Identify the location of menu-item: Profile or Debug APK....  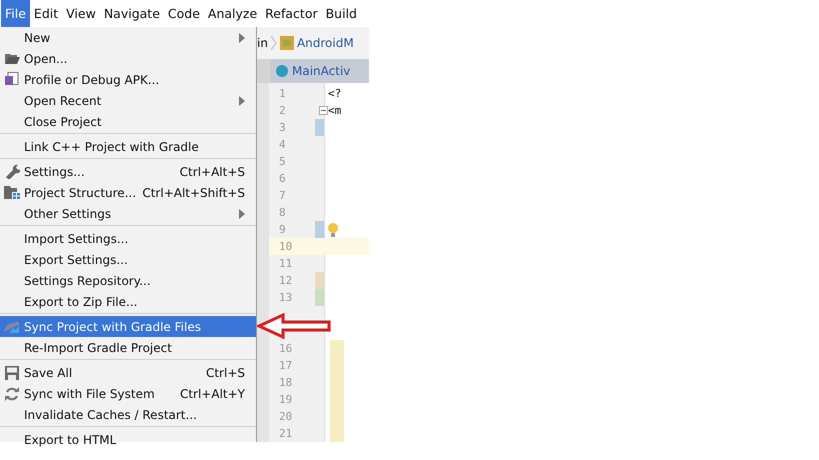
(128, 79).